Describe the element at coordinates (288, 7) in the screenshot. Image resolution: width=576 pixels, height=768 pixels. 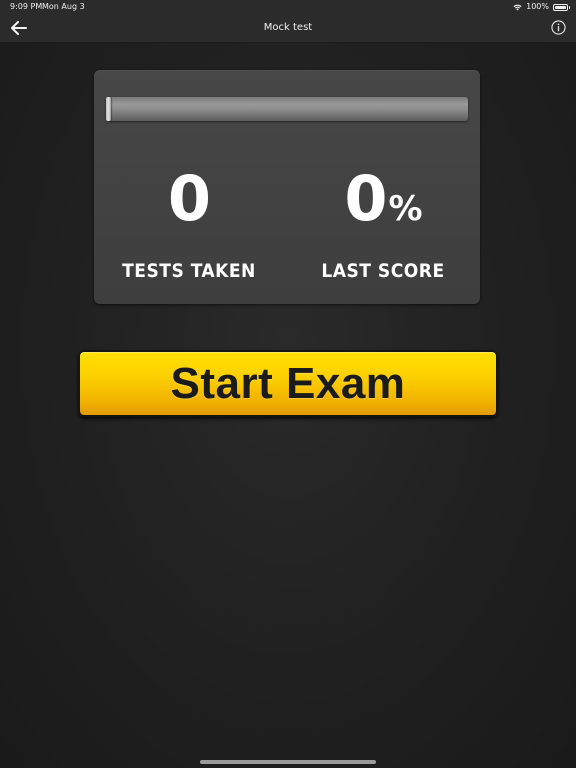
I see `status-bar: 9:09 PM Mon Aug 3 100%` at that location.